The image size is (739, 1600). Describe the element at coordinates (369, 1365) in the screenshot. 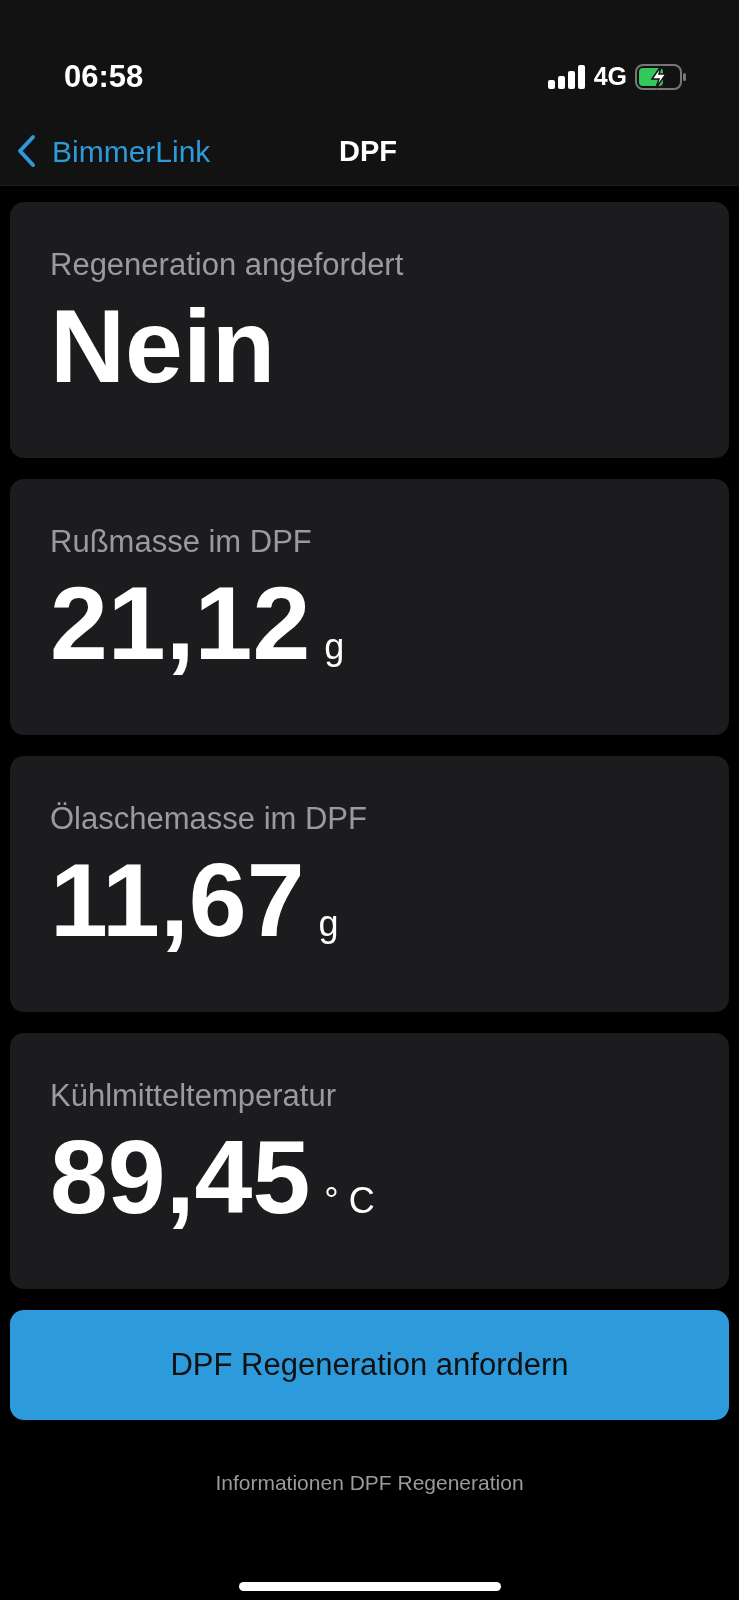

I see `regeneration-button: DPF Regeneration anfordern` at that location.